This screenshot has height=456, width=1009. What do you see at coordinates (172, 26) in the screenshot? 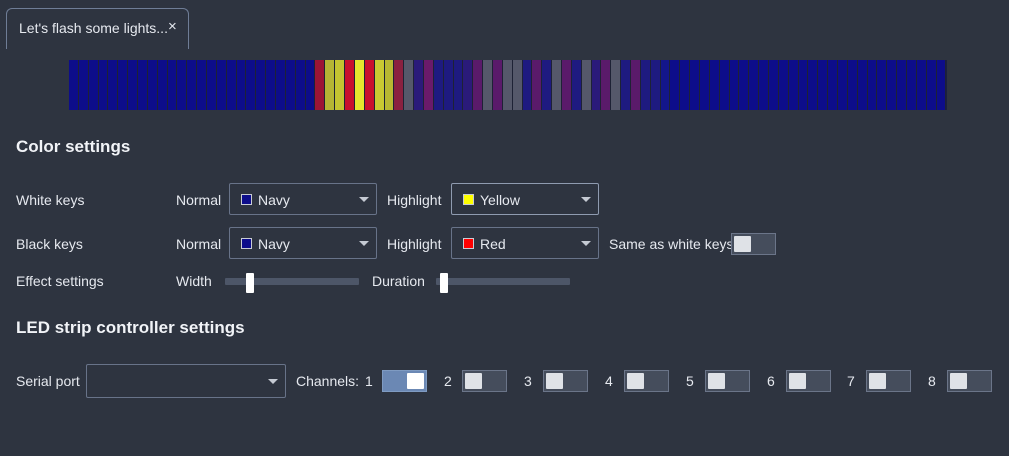
I see `close-icon: ×` at bounding box center [172, 26].